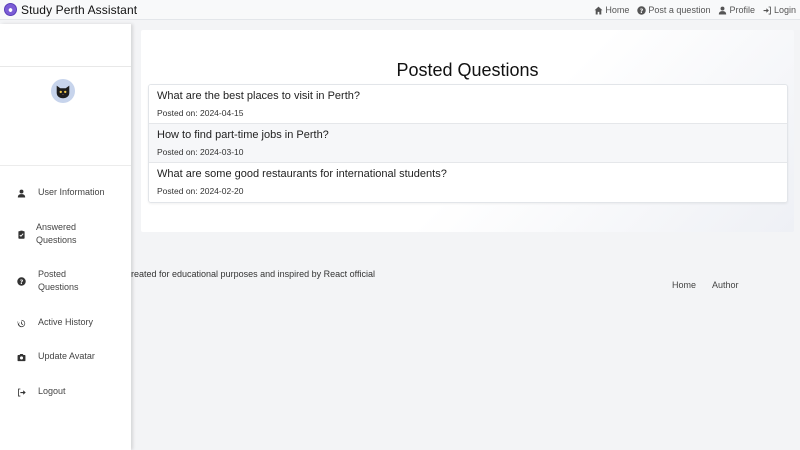  What do you see at coordinates (65, 234) in the screenshot?
I see `sidebar-item-answered-questions: Answered Questions` at bounding box center [65, 234].